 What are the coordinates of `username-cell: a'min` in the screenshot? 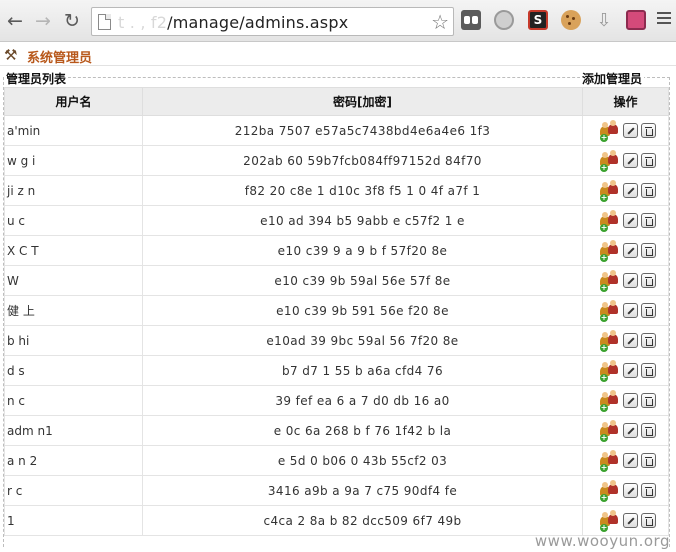 It's located at (73, 130).